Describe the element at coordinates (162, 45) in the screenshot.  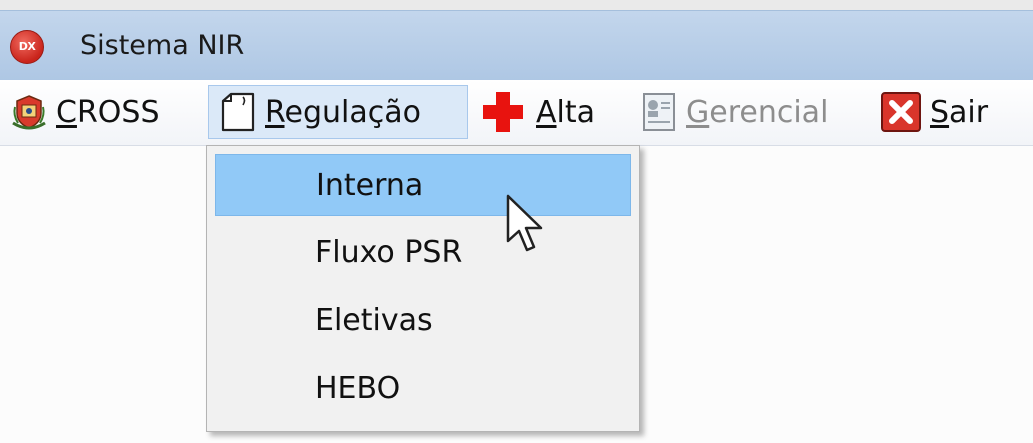
I see `window-title: Sistema NIR` at that location.